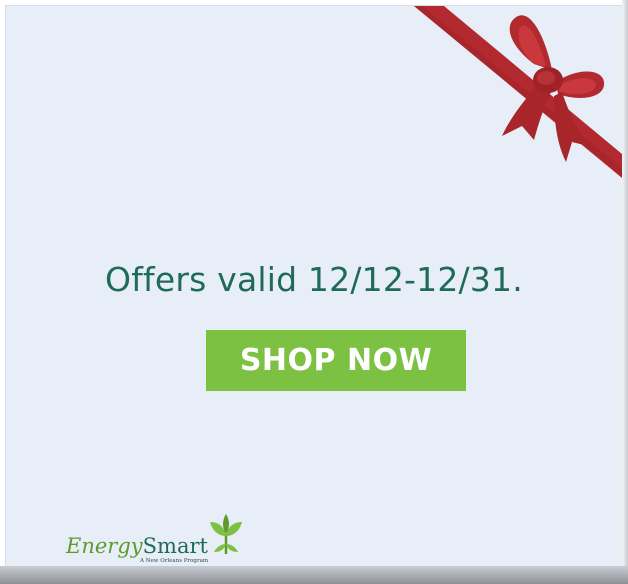 Image resolution: width=628 pixels, height=584 pixels. Describe the element at coordinates (175, 546) in the screenshot. I see `logo-smart-text: Smart` at that location.